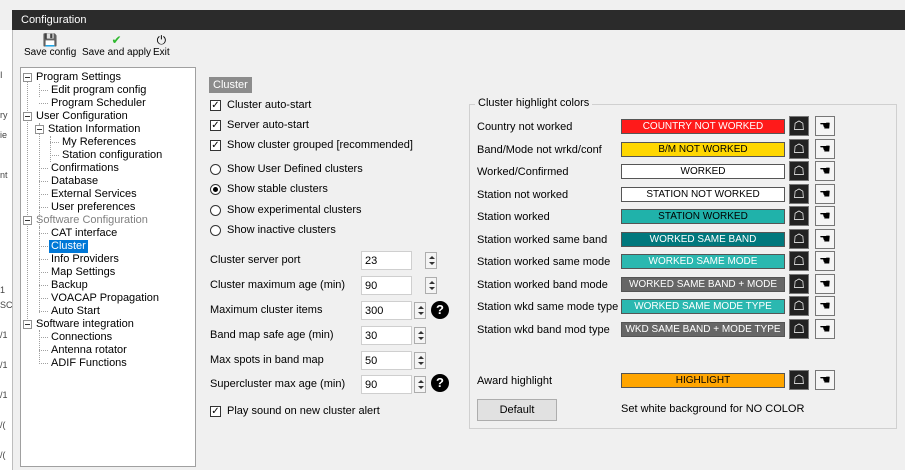  What do you see at coordinates (98, 103) in the screenshot?
I see `tree-program-scheduler: Program Scheduler` at bounding box center [98, 103].